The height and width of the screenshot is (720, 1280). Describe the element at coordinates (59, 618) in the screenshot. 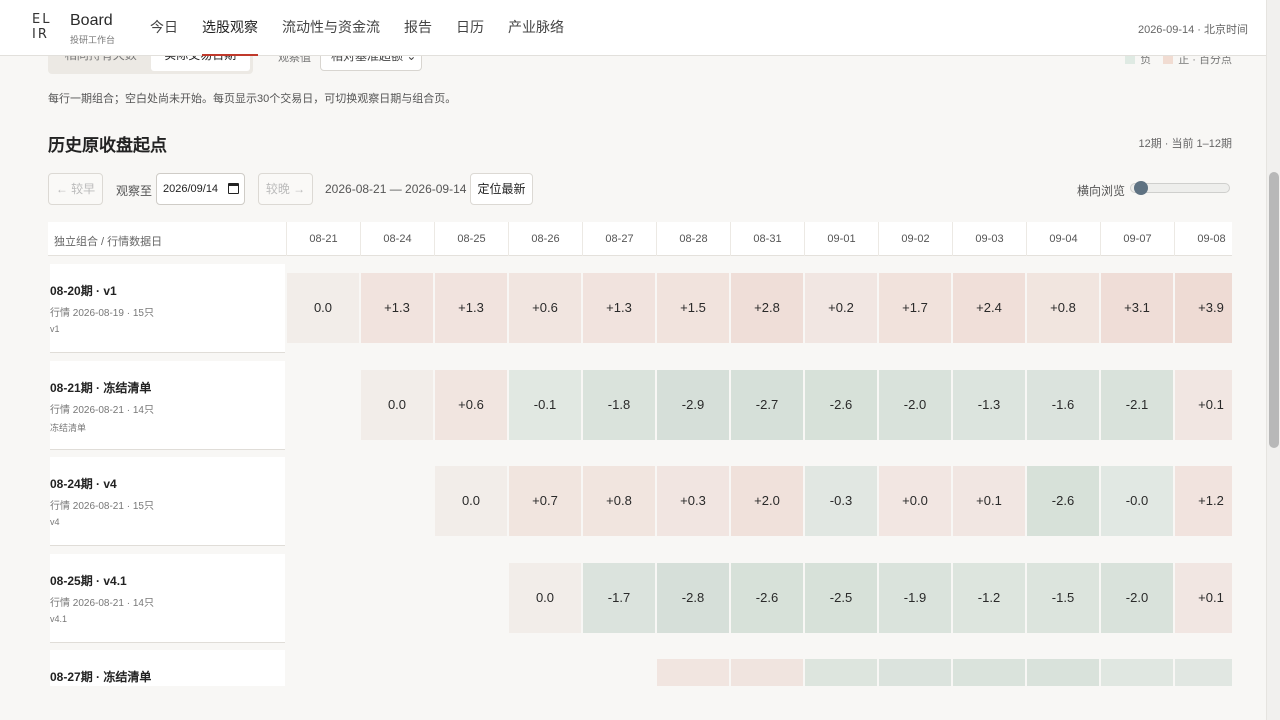

I see `portfolio-tag: v4.1` at that location.